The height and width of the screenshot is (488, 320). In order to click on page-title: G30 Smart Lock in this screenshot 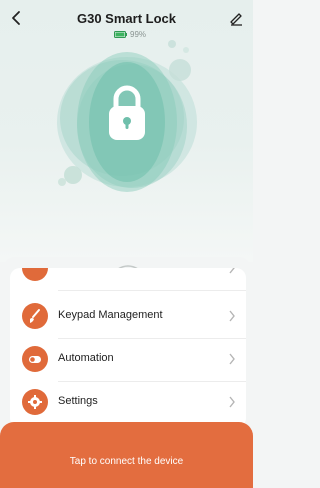, I will do `click(126, 18)`.